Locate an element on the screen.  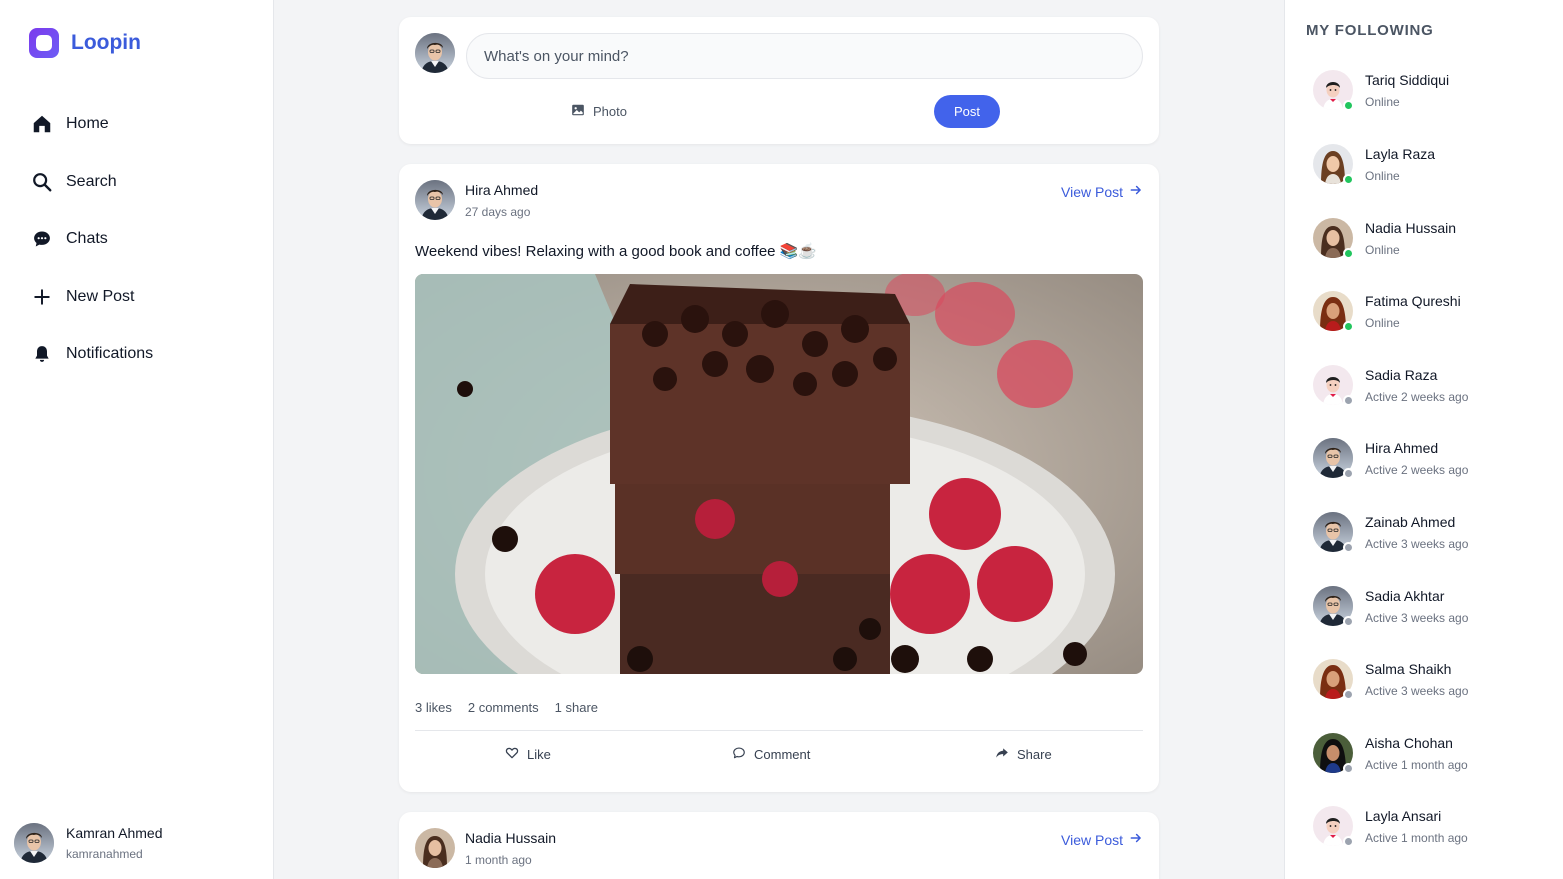
nav-item-search: Search is located at coordinates (91, 182).